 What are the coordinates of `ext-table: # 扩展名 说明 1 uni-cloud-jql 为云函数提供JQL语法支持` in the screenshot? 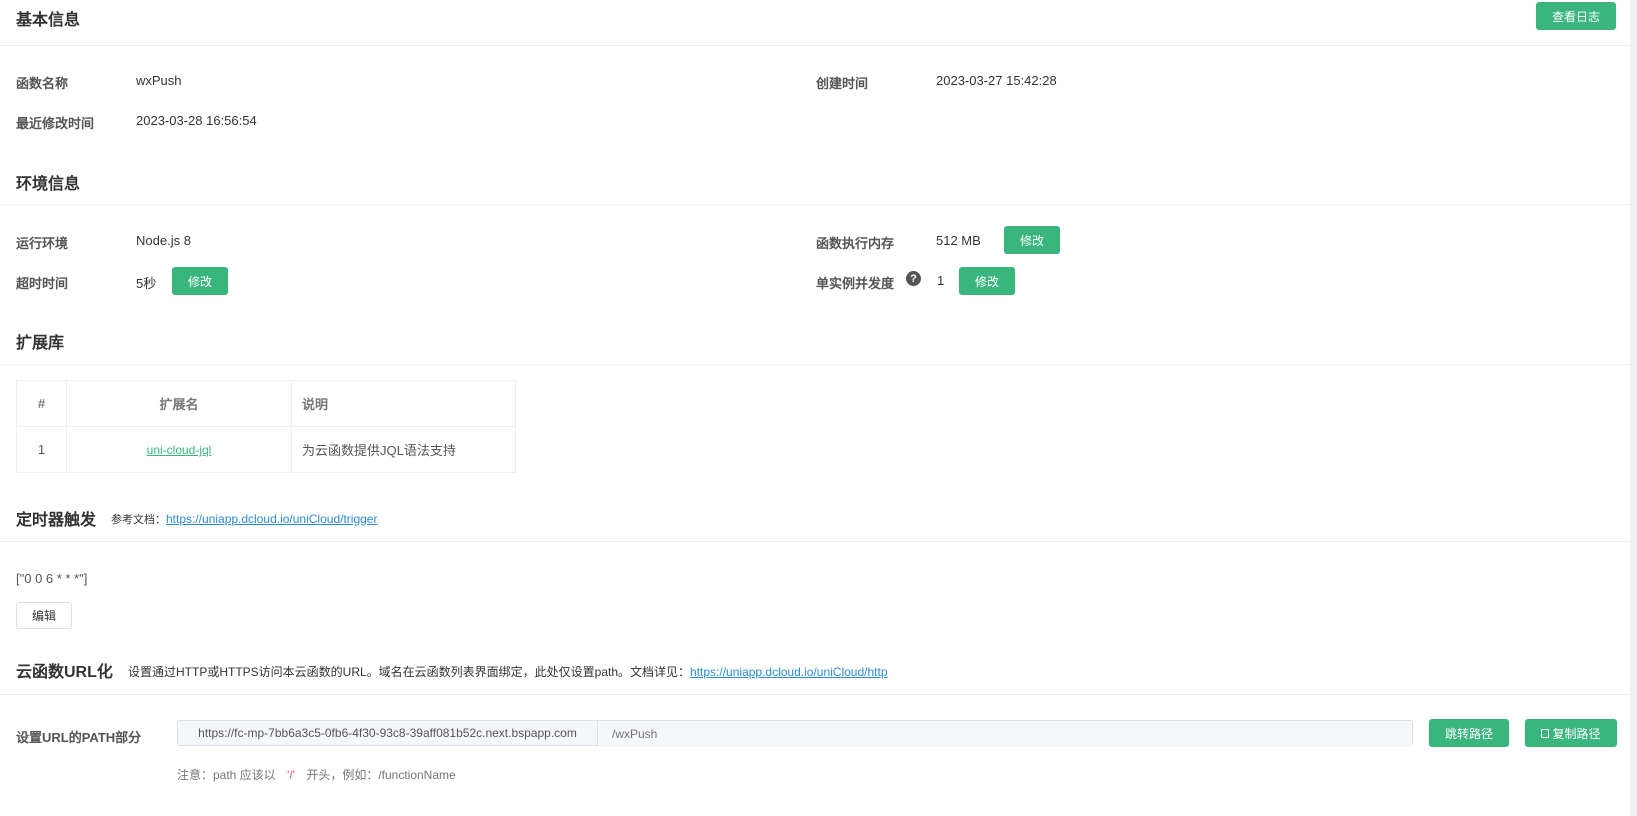 It's located at (266, 426).